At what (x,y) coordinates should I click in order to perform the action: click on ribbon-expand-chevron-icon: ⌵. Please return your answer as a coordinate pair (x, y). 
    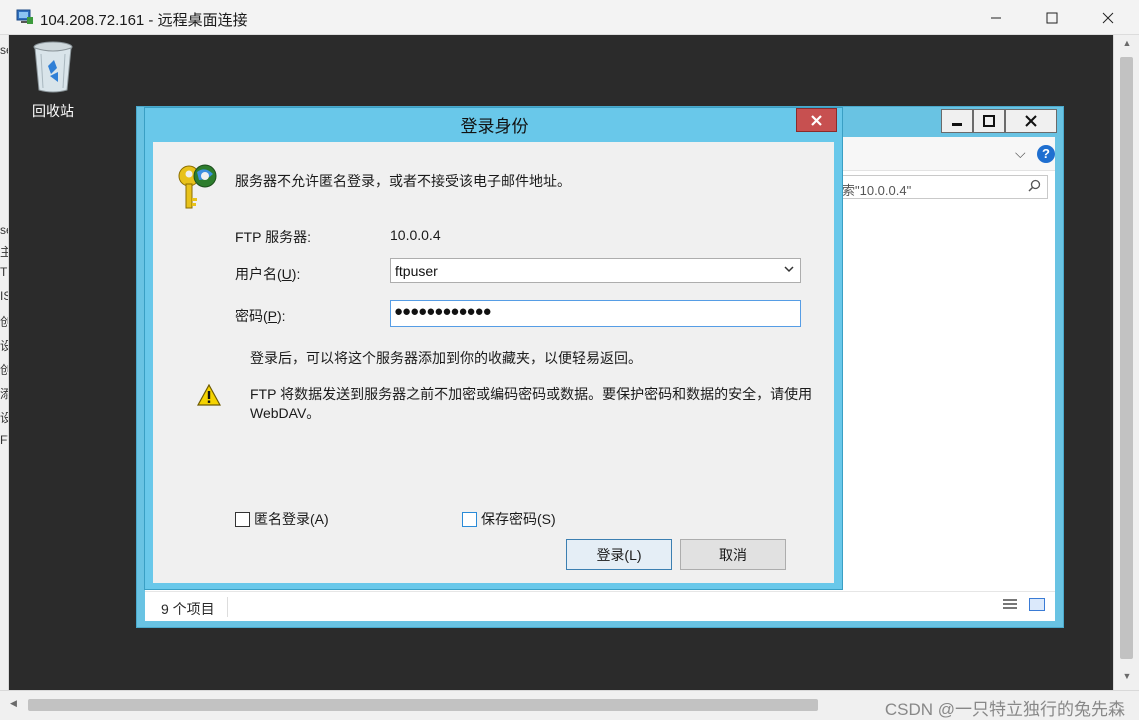
    Looking at the image, I should click on (1020, 153).